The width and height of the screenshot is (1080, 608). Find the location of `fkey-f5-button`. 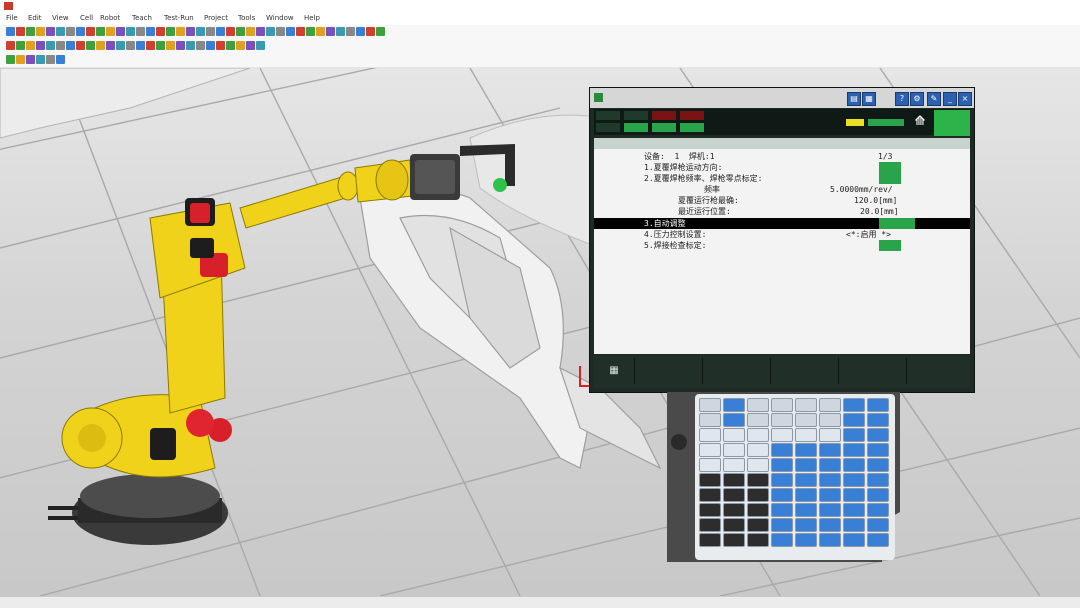

fkey-f5-button is located at coordinates (938, 371).